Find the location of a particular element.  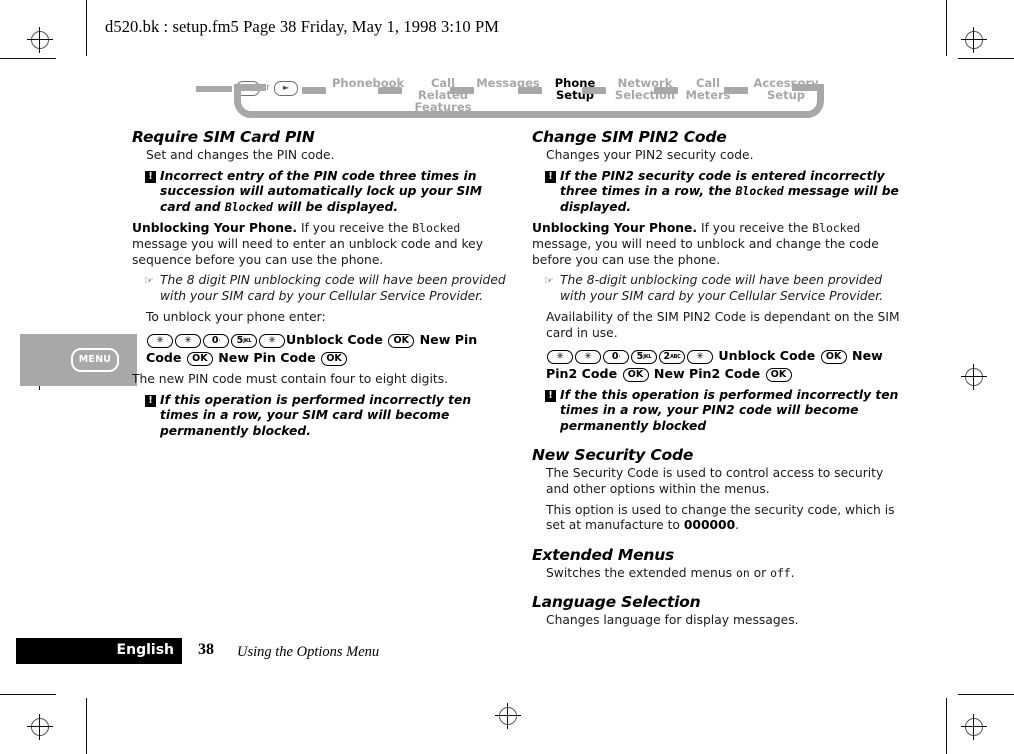

seq-text-new-pin-code-2: New Pin Code is located at coordinates (267, 357).